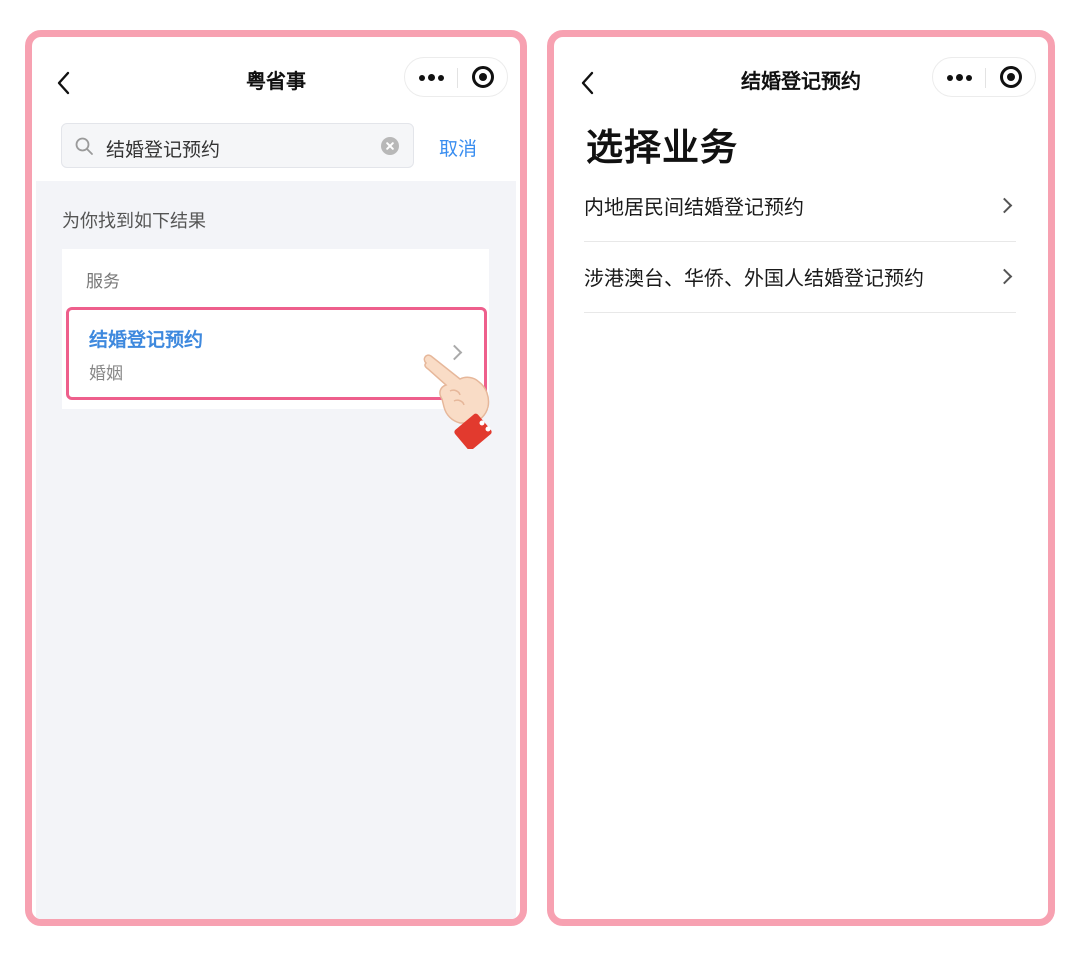  Describe the element at coordinates (458, 147) in the screenshot. I see `cancel-button: 取消` at that location.